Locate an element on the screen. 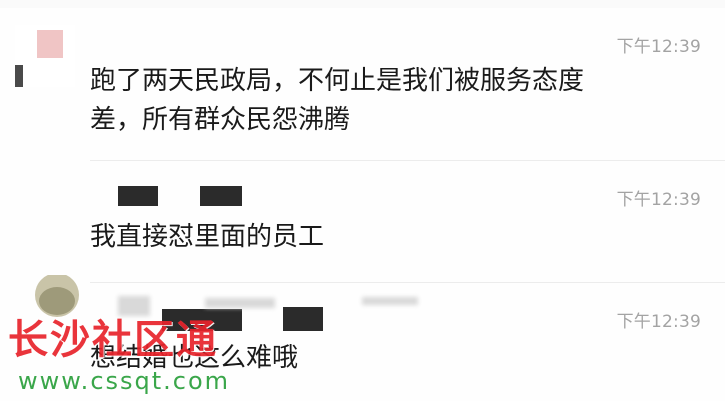 The height and width of the screenshot is (401, 725). watermark-url: www.cssqt.com is located at coordinates (124, 381).